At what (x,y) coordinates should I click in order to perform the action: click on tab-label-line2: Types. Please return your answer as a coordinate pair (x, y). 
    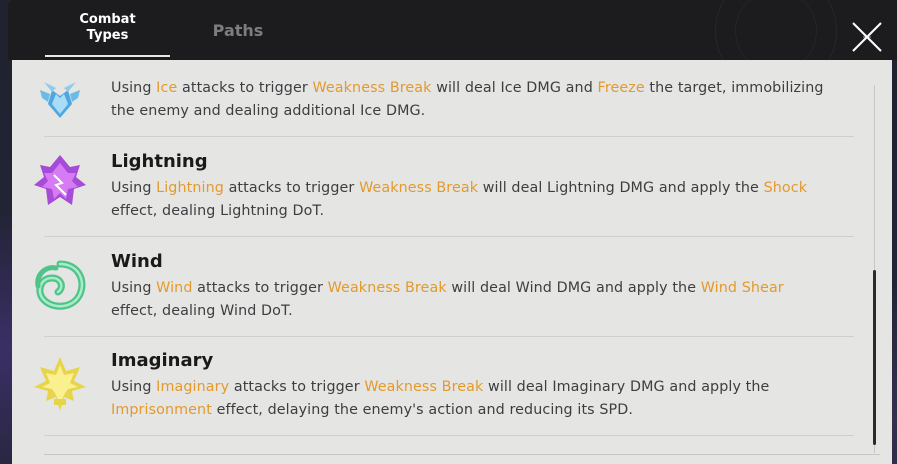
    Looking at the image, I should click on (107, 35).